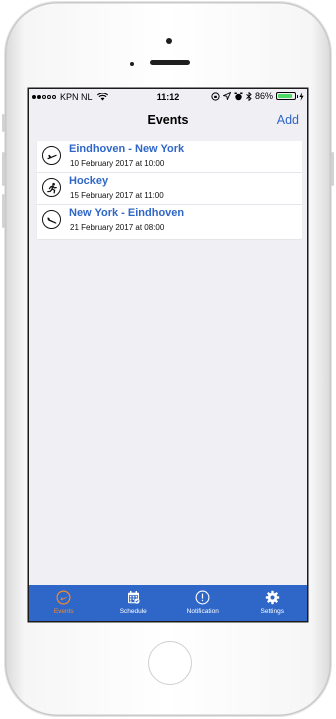  What do you see at coordinates (89, 181) in the screenshot?
I see `event-title: Hockey` at bounding box center [89, 181].